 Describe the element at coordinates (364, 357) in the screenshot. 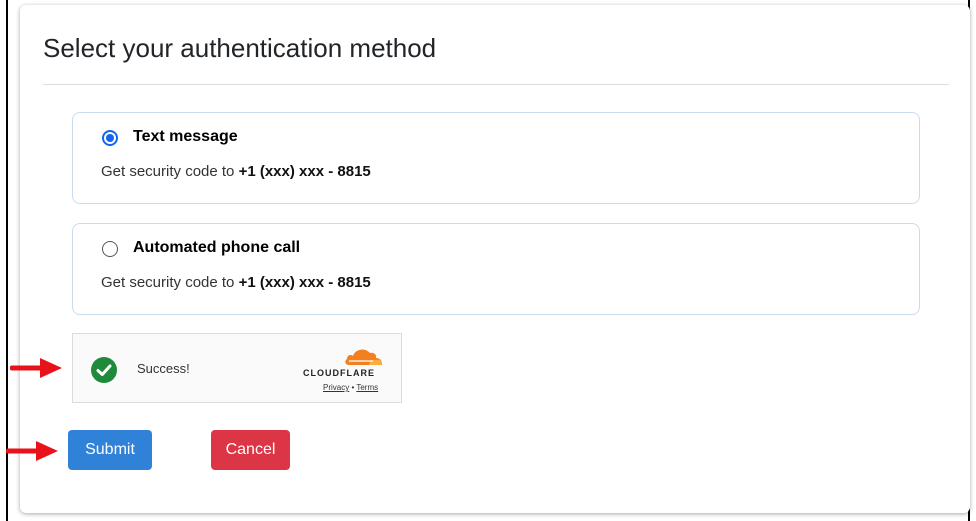

I see `cloudflare-cloud-icon` at that location.